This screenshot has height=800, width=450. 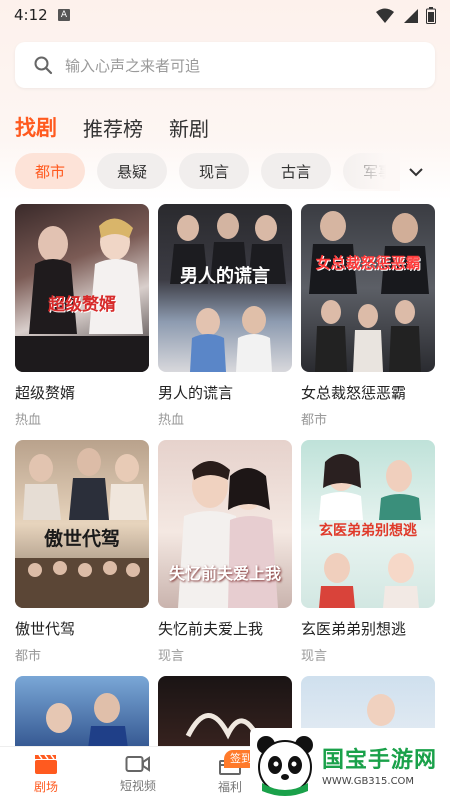 I want to click on tab-find-drama: 找剧, so click(x=36, y=127).